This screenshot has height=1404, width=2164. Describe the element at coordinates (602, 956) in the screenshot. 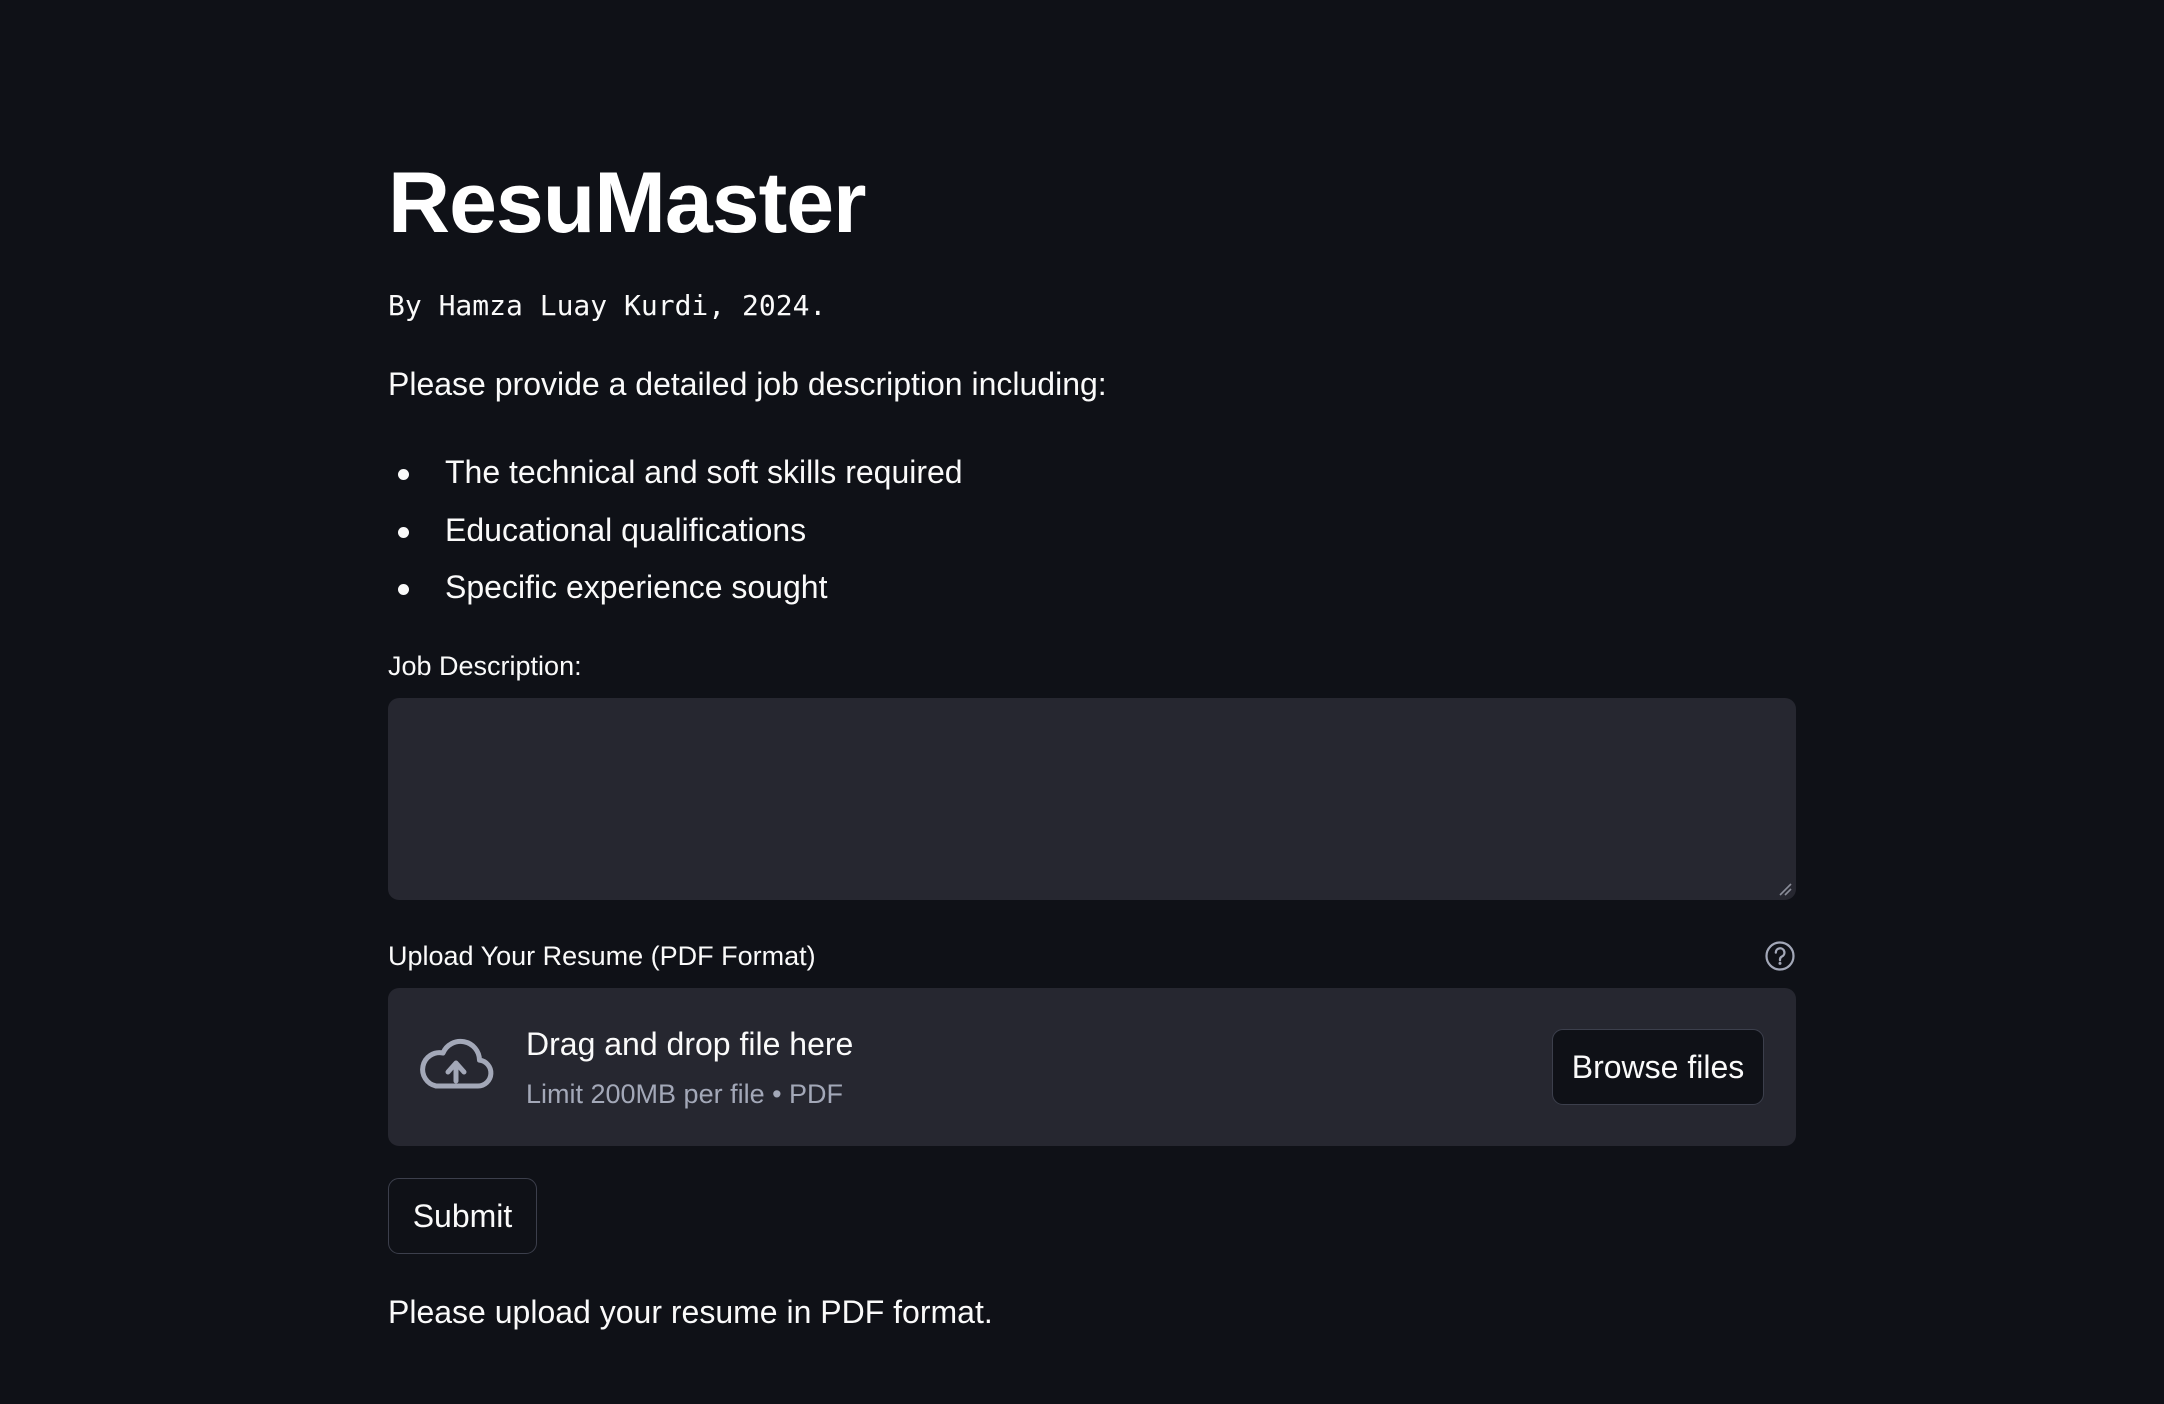

I see `upload-resume-label: Upload Your Resume (PDF Format)` at that location.